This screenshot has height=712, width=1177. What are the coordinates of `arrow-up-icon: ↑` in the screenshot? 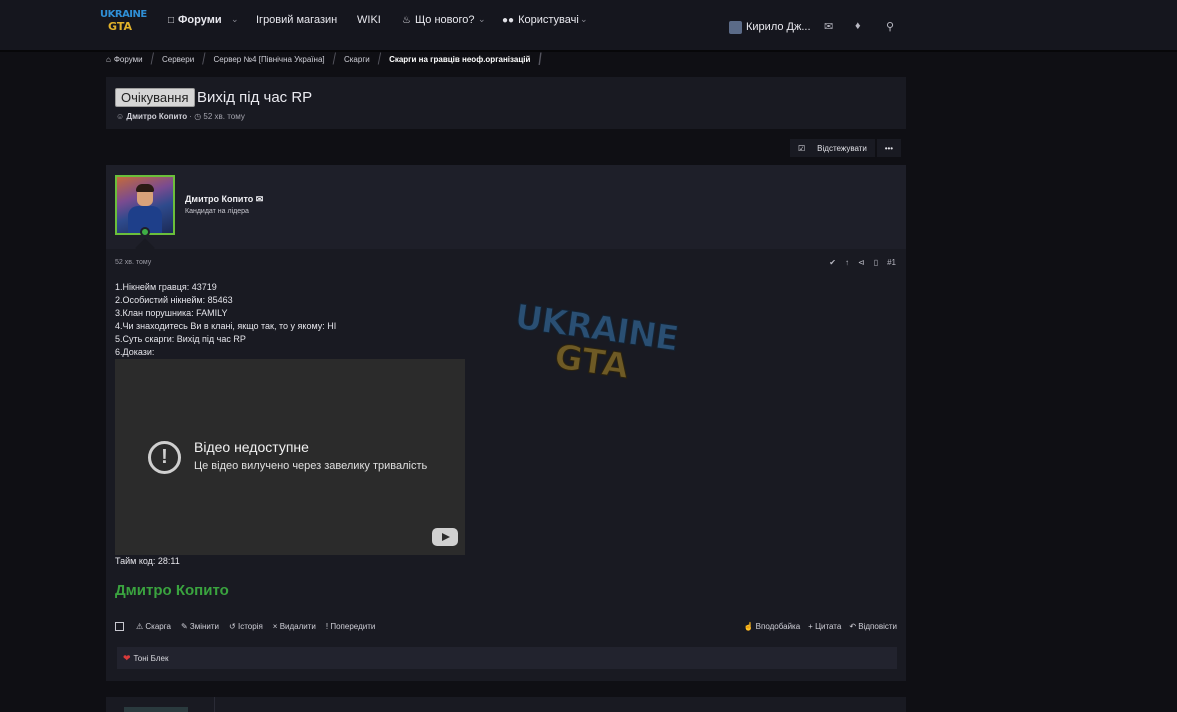 It's located at (847, 262).